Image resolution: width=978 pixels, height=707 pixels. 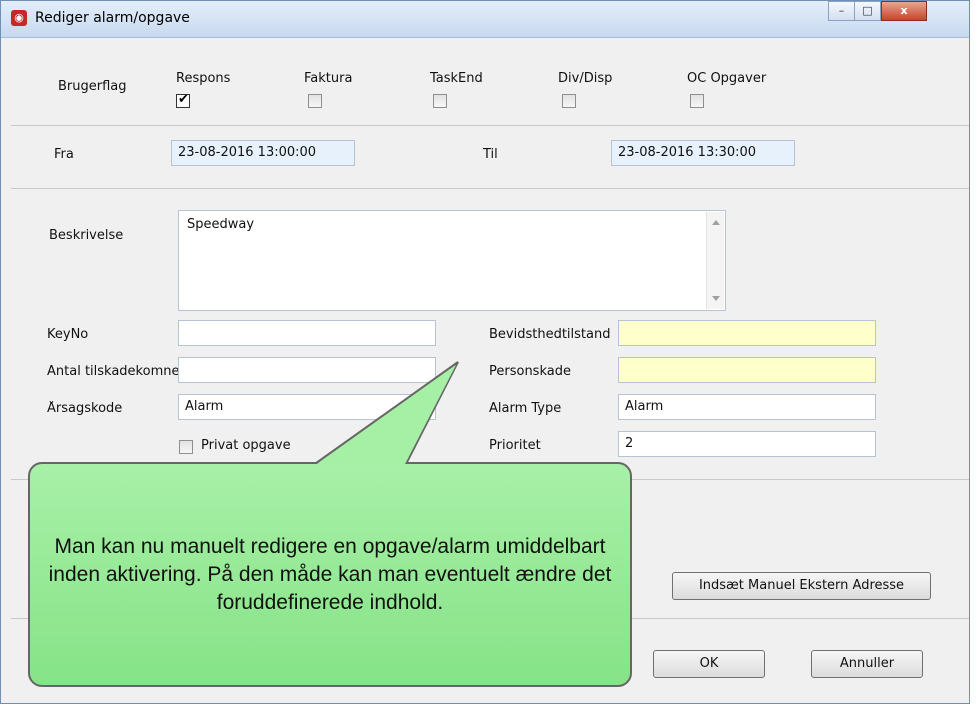 I want to click on aarsagskode-label: Årsagskode, so click(x=85, y=408).